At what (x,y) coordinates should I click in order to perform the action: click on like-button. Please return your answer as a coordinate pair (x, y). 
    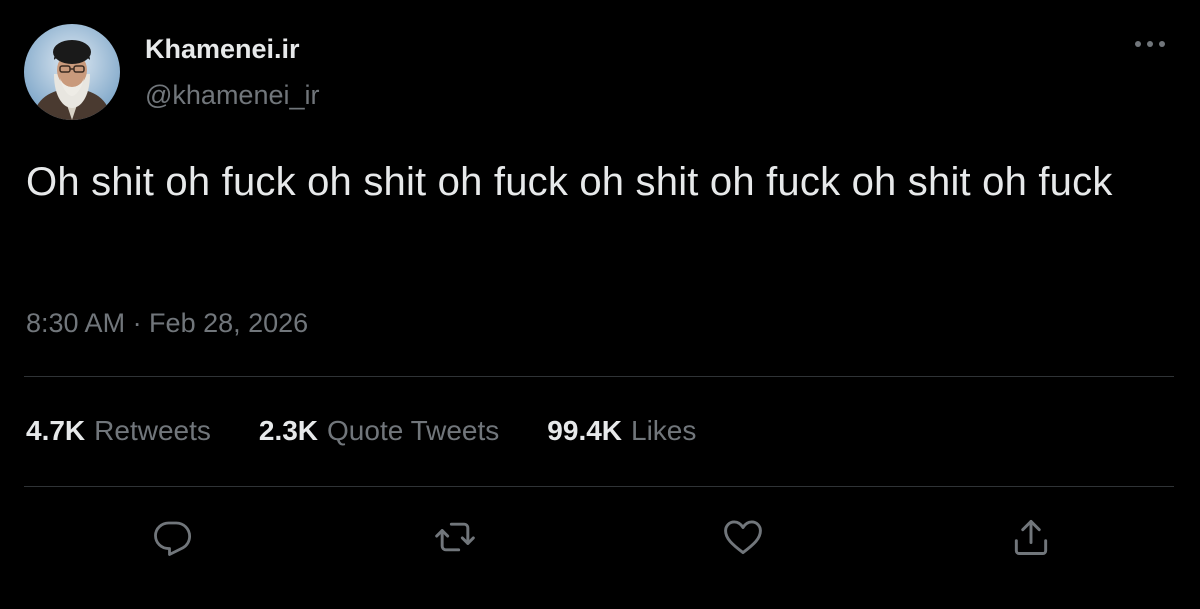
    Looking at the image, I should click on (743, 537).